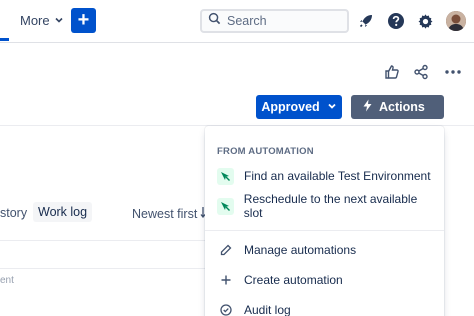 Image resolution: width=474 pixels, height=316 pixels. Describe the element at coordinates (421, 74) in the screenshot. I see `share-icon` at that location.